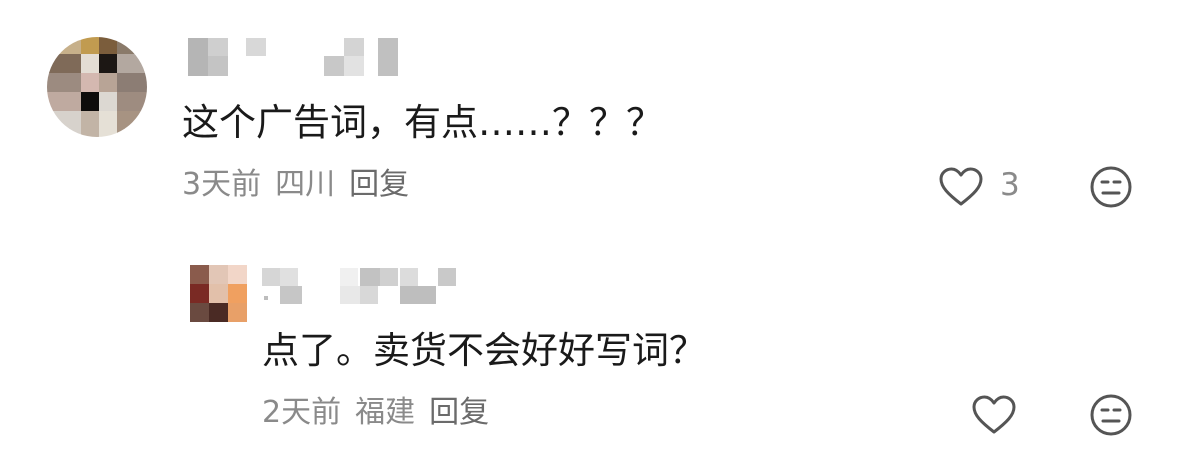  What do you see at coordinates (1010, 185) in the screenshot?
I see `like-count: 3` at bounding box center [1010, 185].